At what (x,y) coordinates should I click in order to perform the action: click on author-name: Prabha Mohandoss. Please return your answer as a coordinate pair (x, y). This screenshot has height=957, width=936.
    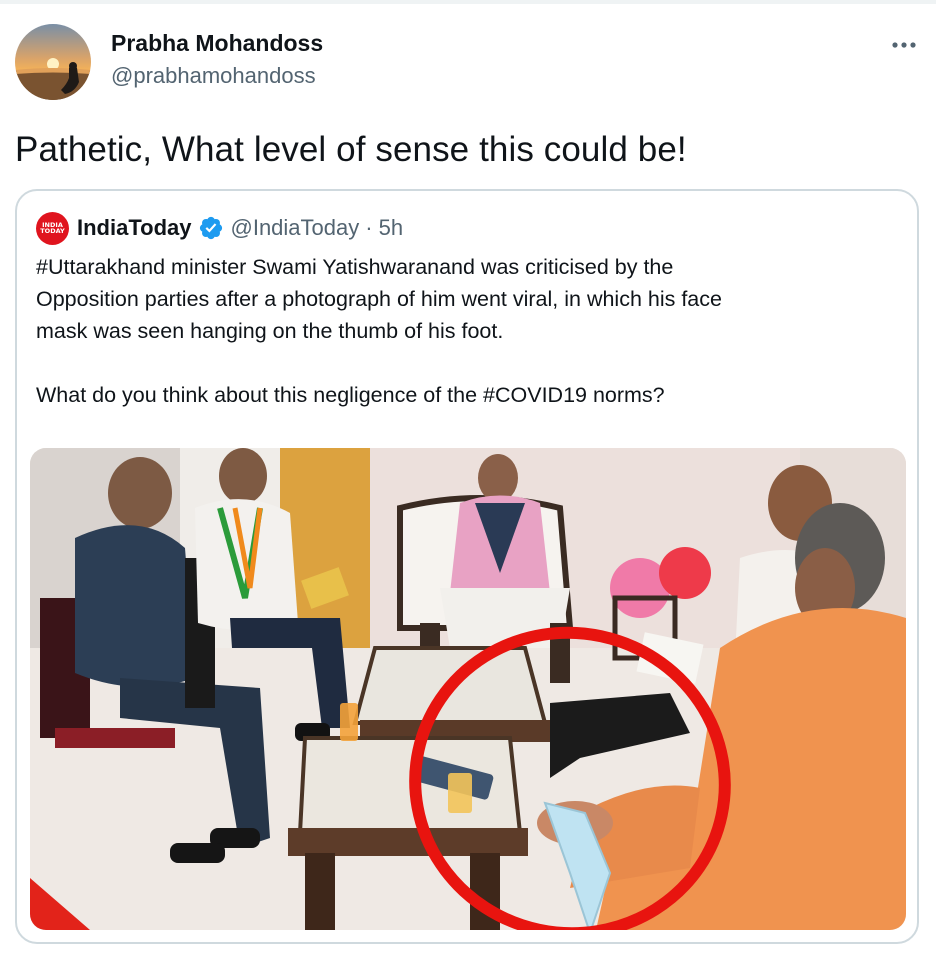
    Looking at the image, I should click on (217, 43).